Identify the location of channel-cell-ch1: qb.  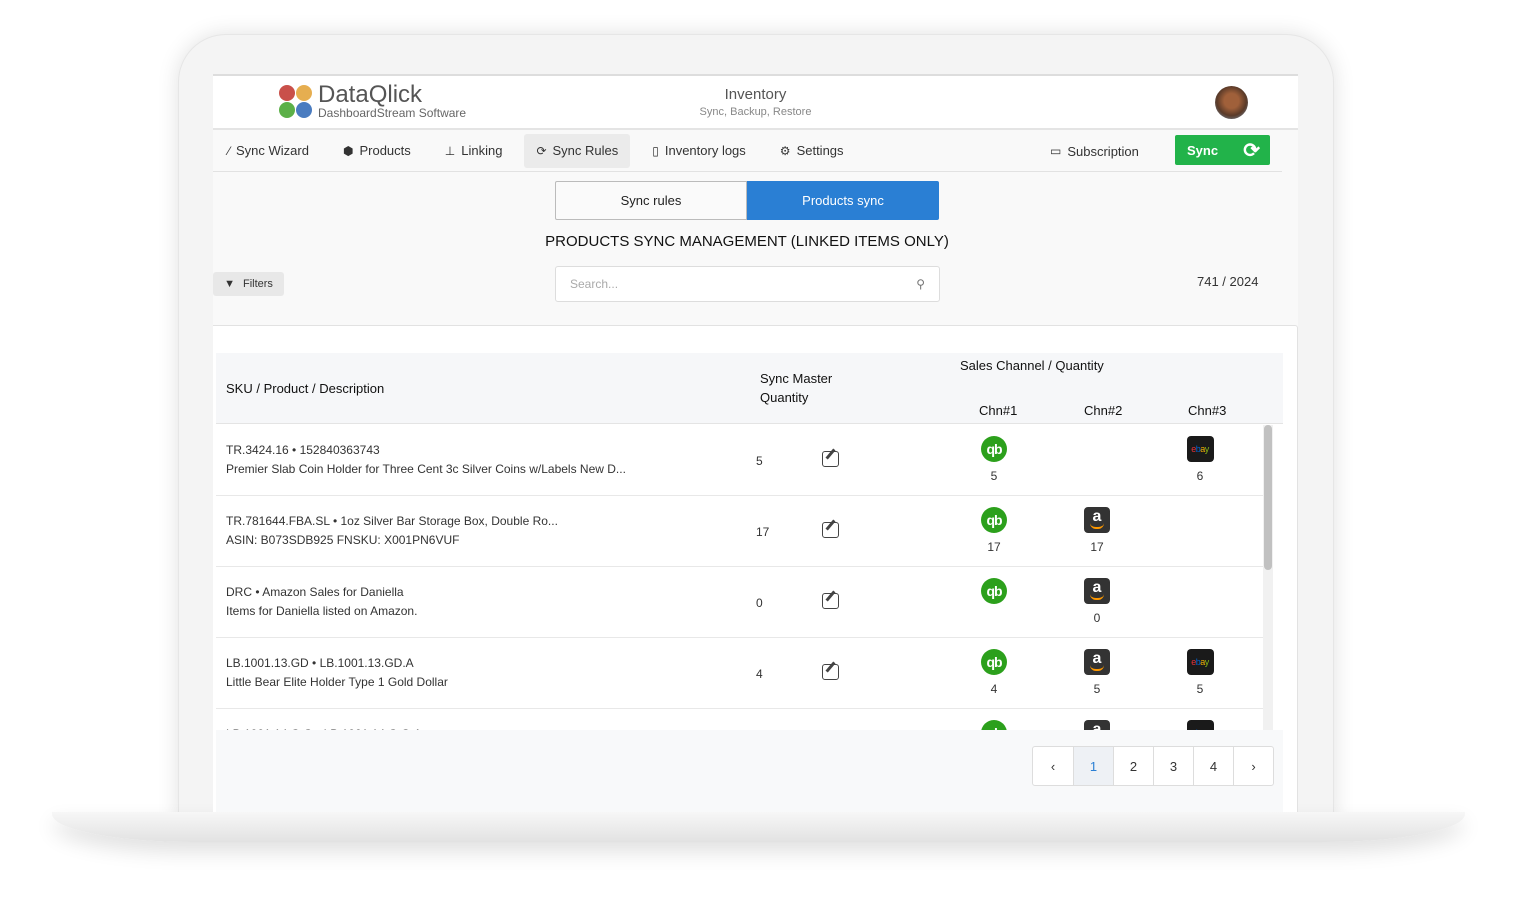
(994, 594).